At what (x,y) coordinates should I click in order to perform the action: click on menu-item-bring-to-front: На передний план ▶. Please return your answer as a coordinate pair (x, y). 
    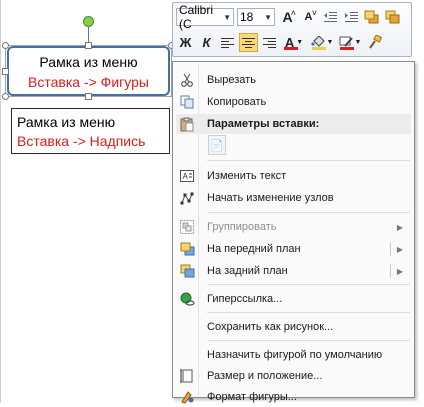
    Looking at the image, I should click on (293, 249).